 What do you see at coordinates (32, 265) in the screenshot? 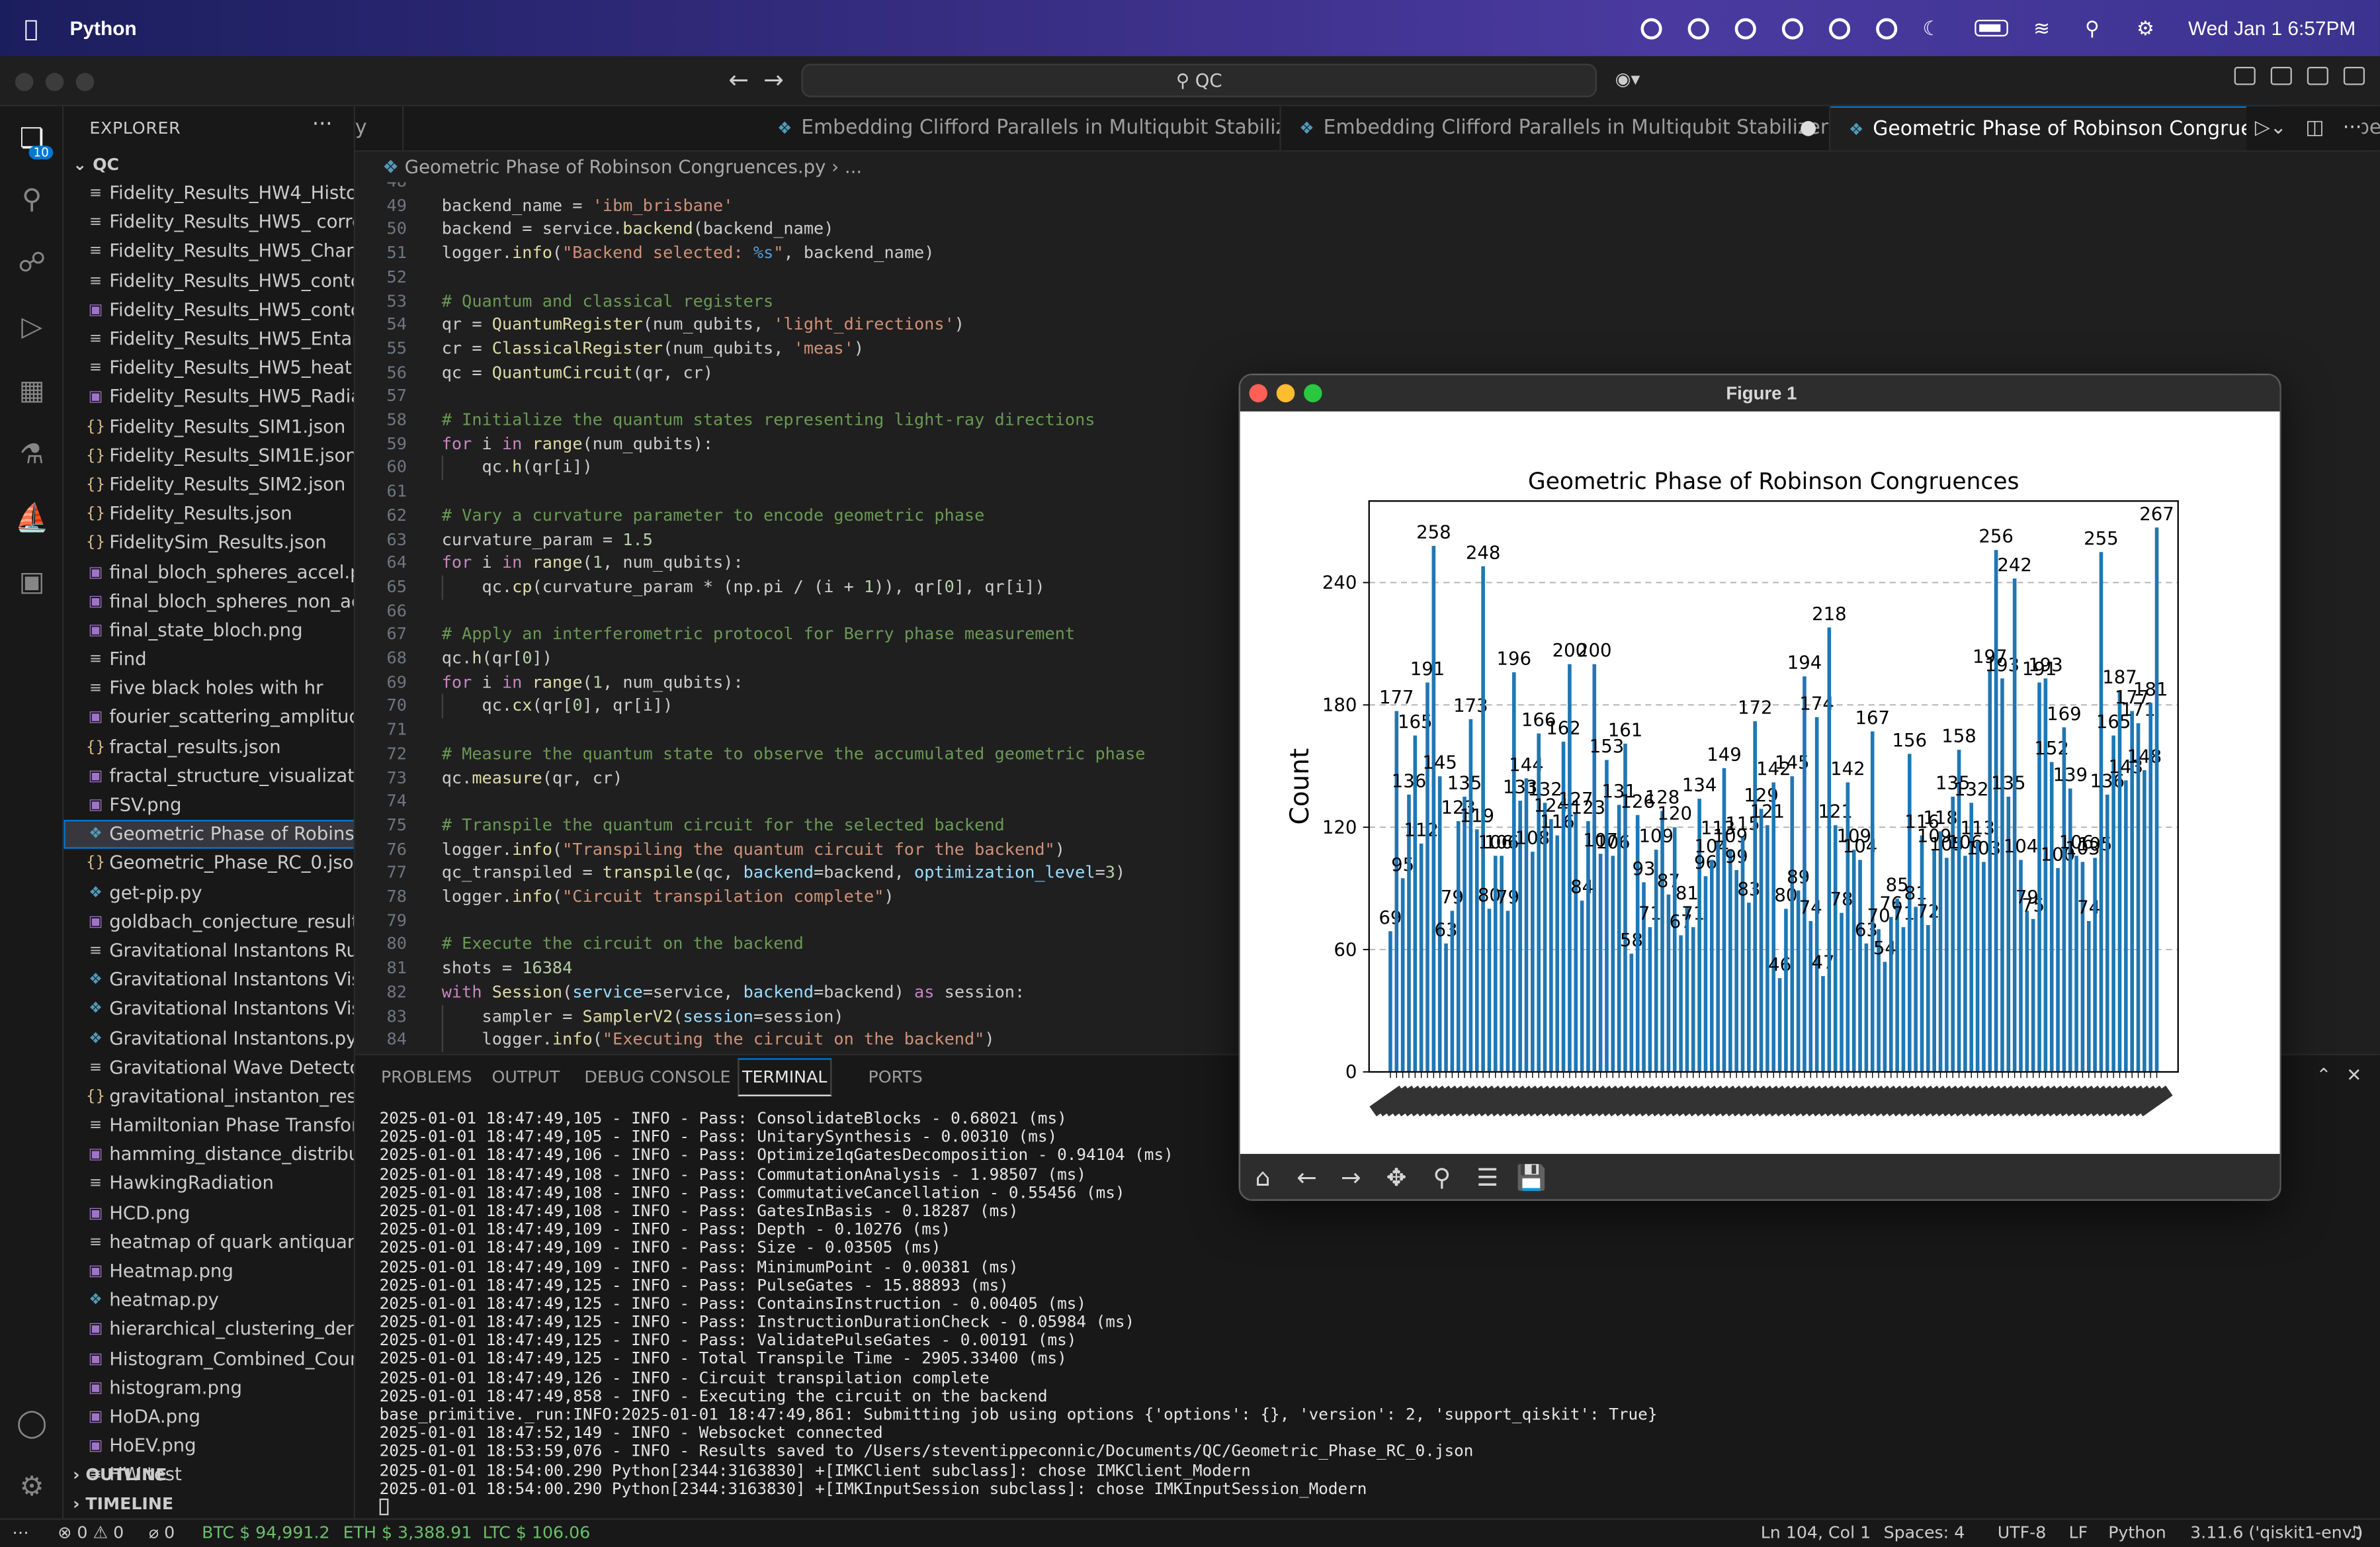
I see `source-control-icon: ☍` at bounding box center [32, 265].